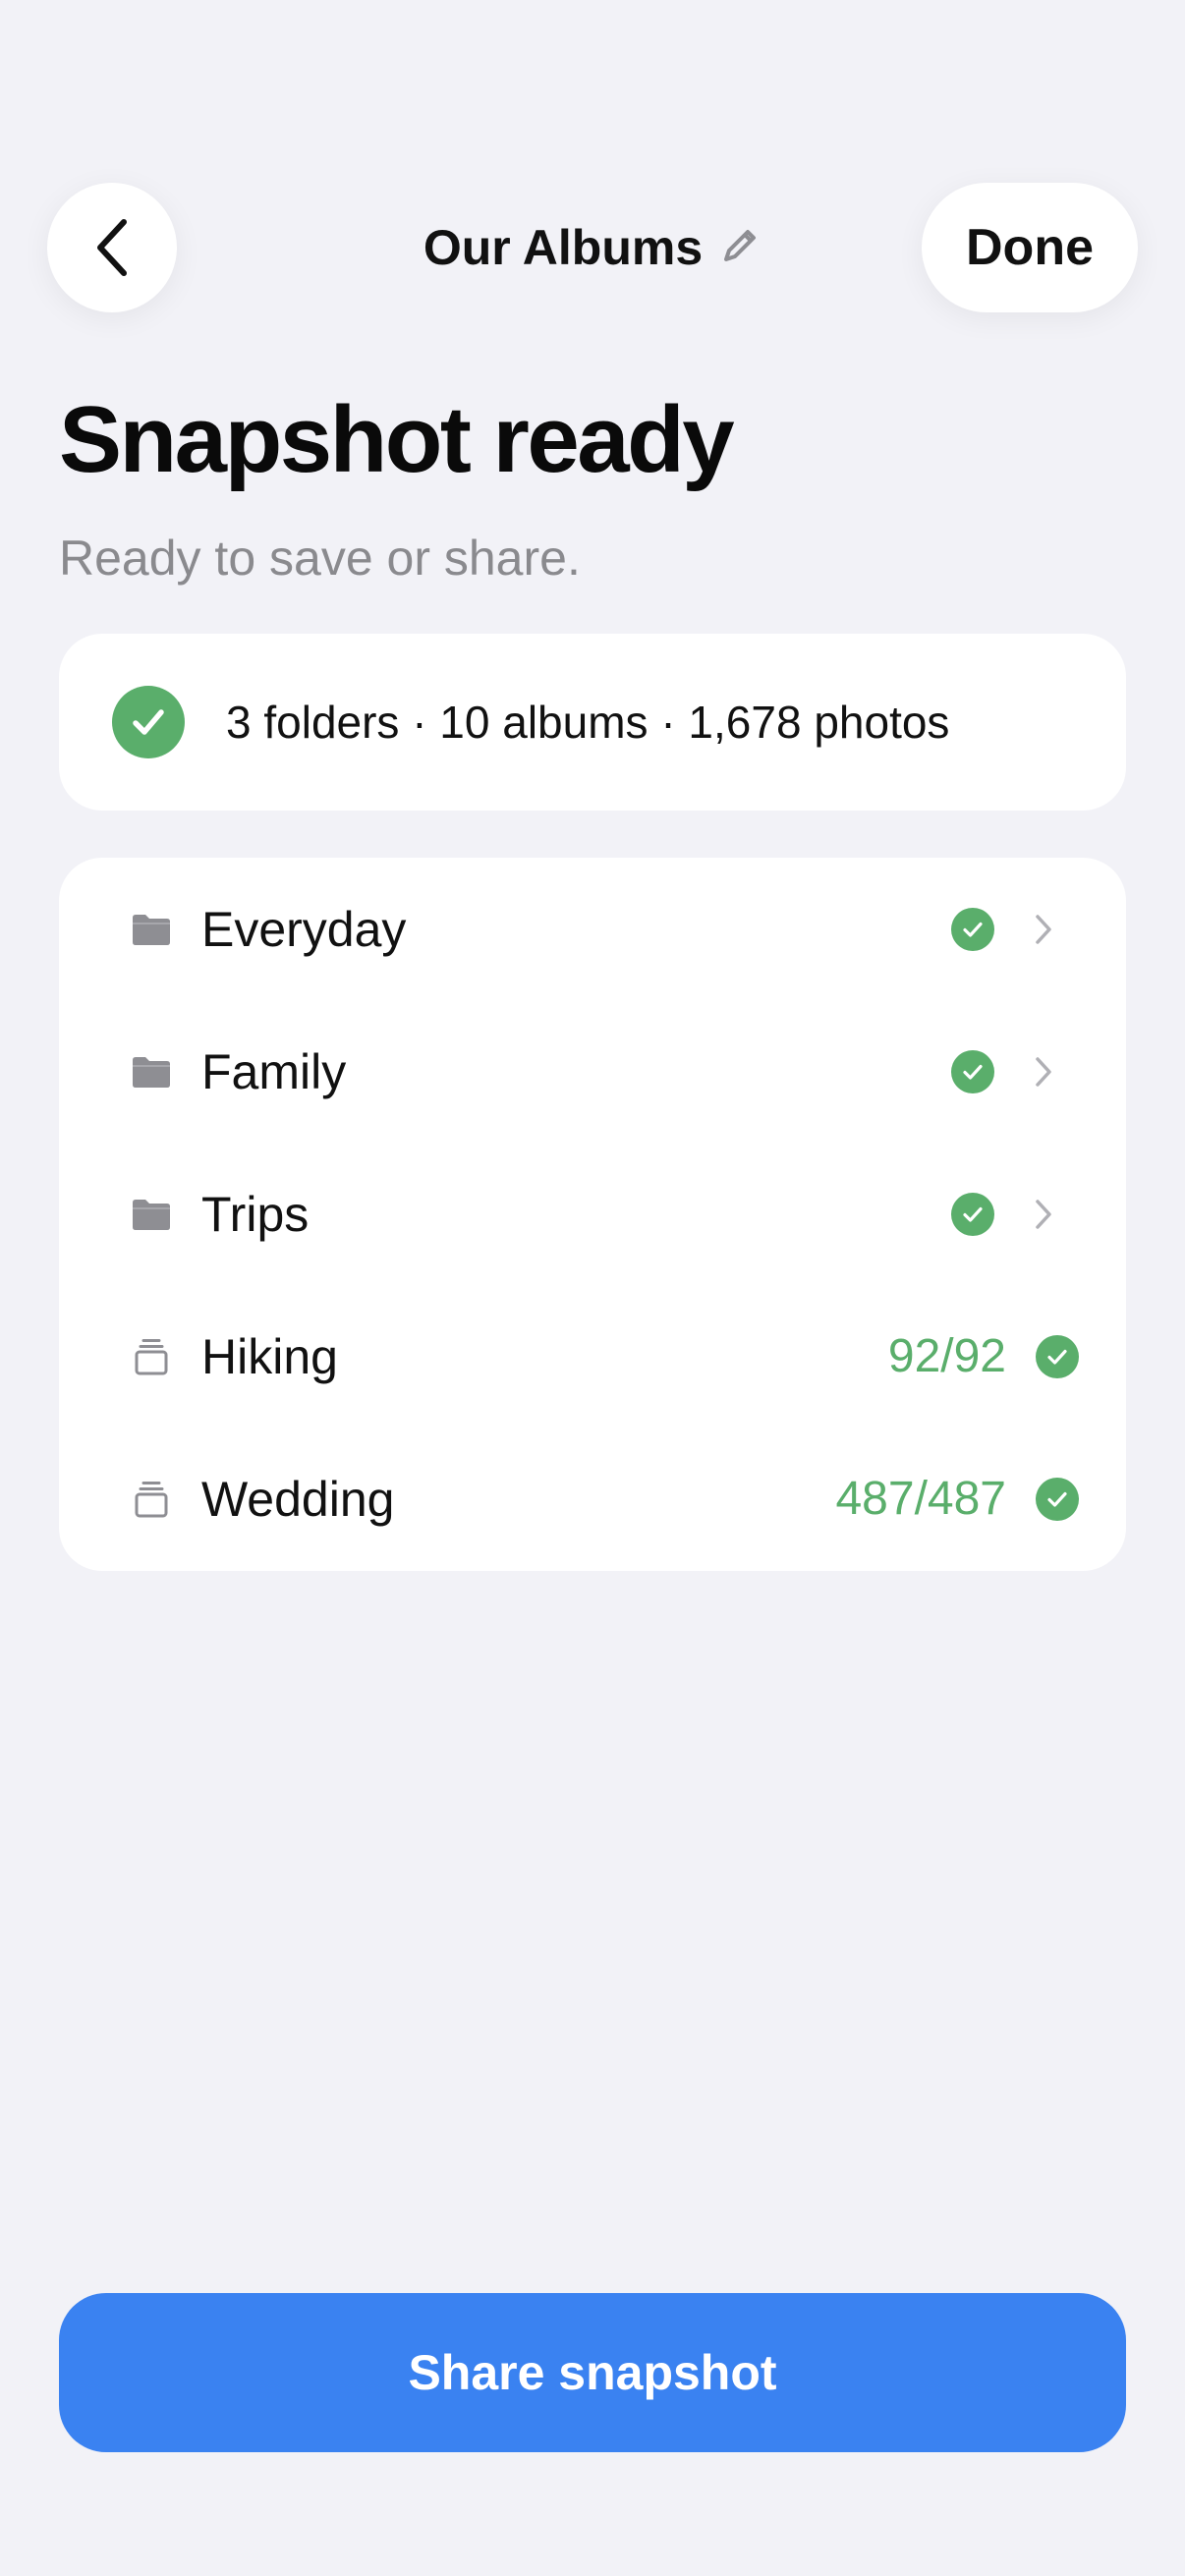 The width and height of the screenshot is (1185, 2576). Describe the element at coordinates (740, 248) in the screenshot. I see `pencil-icon` at that location.